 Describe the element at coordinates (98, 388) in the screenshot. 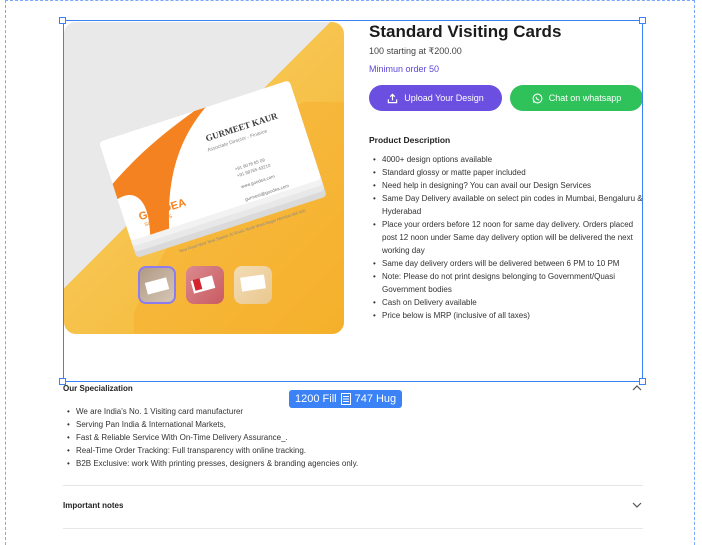

I see `specialization-title: Our Specialization` at that location.